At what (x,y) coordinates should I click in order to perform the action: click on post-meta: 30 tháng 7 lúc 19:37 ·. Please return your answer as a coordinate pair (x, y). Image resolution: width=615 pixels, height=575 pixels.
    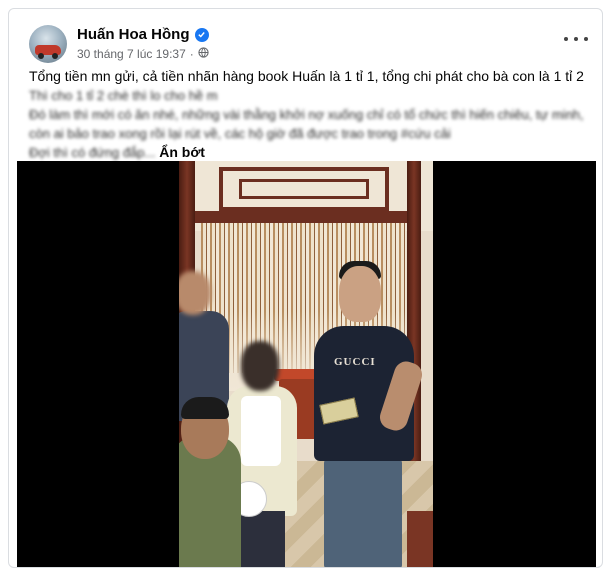
    Looking at the image, I should click on (143, 54).